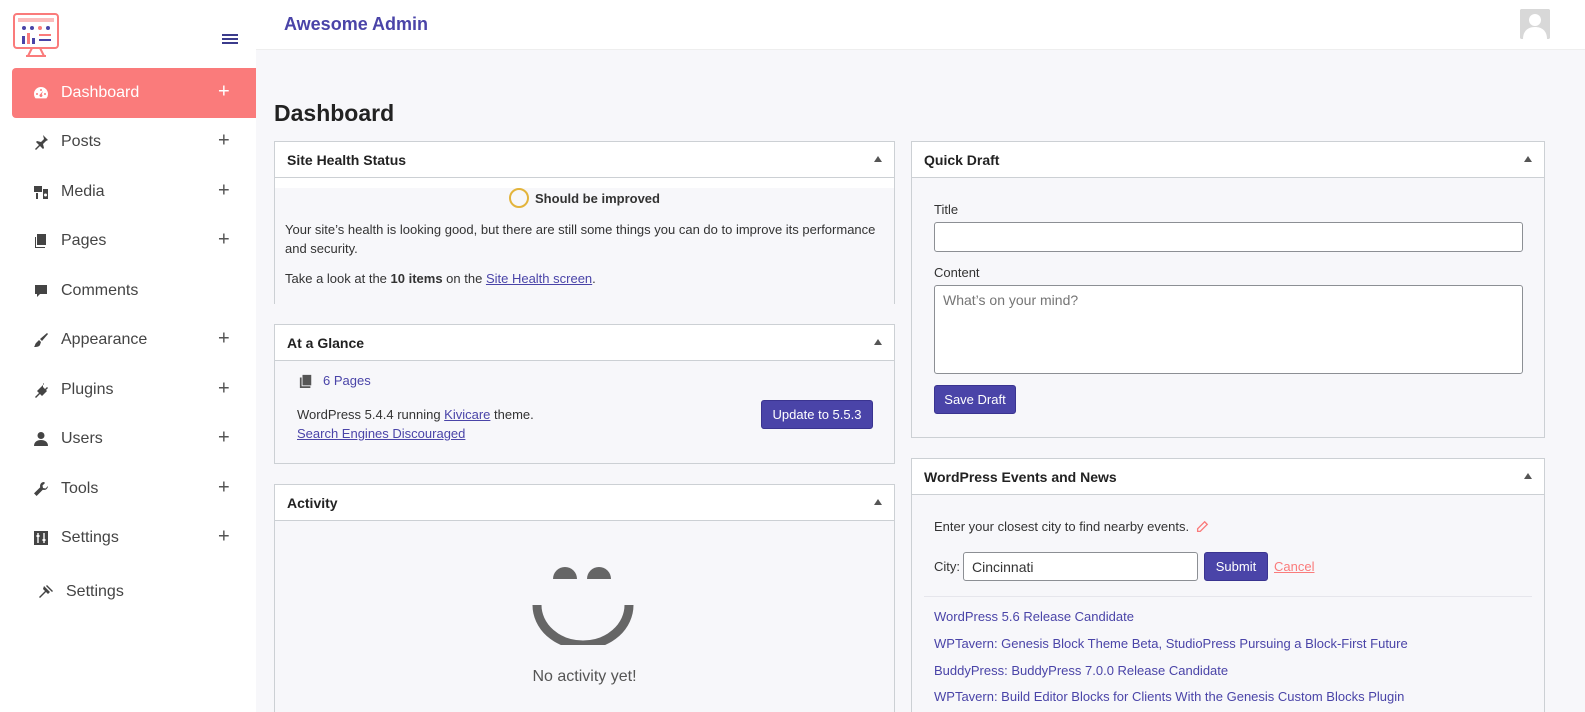  Describe the element at coordinates (584, 343) in the screenshot. I see `panel-header: At a Glance` at that location.